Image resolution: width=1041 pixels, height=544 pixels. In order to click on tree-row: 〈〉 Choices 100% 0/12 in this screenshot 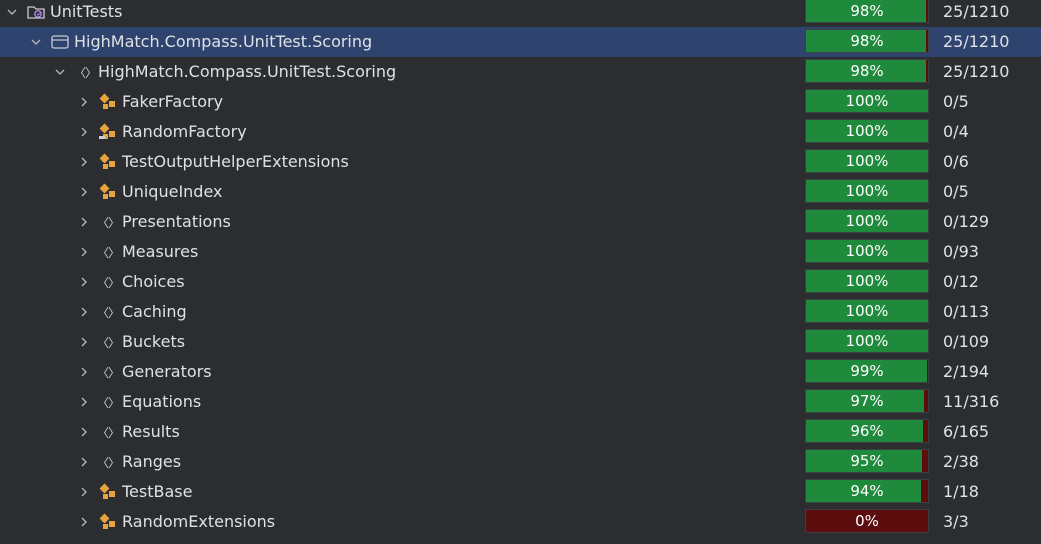, I will do `click(520, 282)`.